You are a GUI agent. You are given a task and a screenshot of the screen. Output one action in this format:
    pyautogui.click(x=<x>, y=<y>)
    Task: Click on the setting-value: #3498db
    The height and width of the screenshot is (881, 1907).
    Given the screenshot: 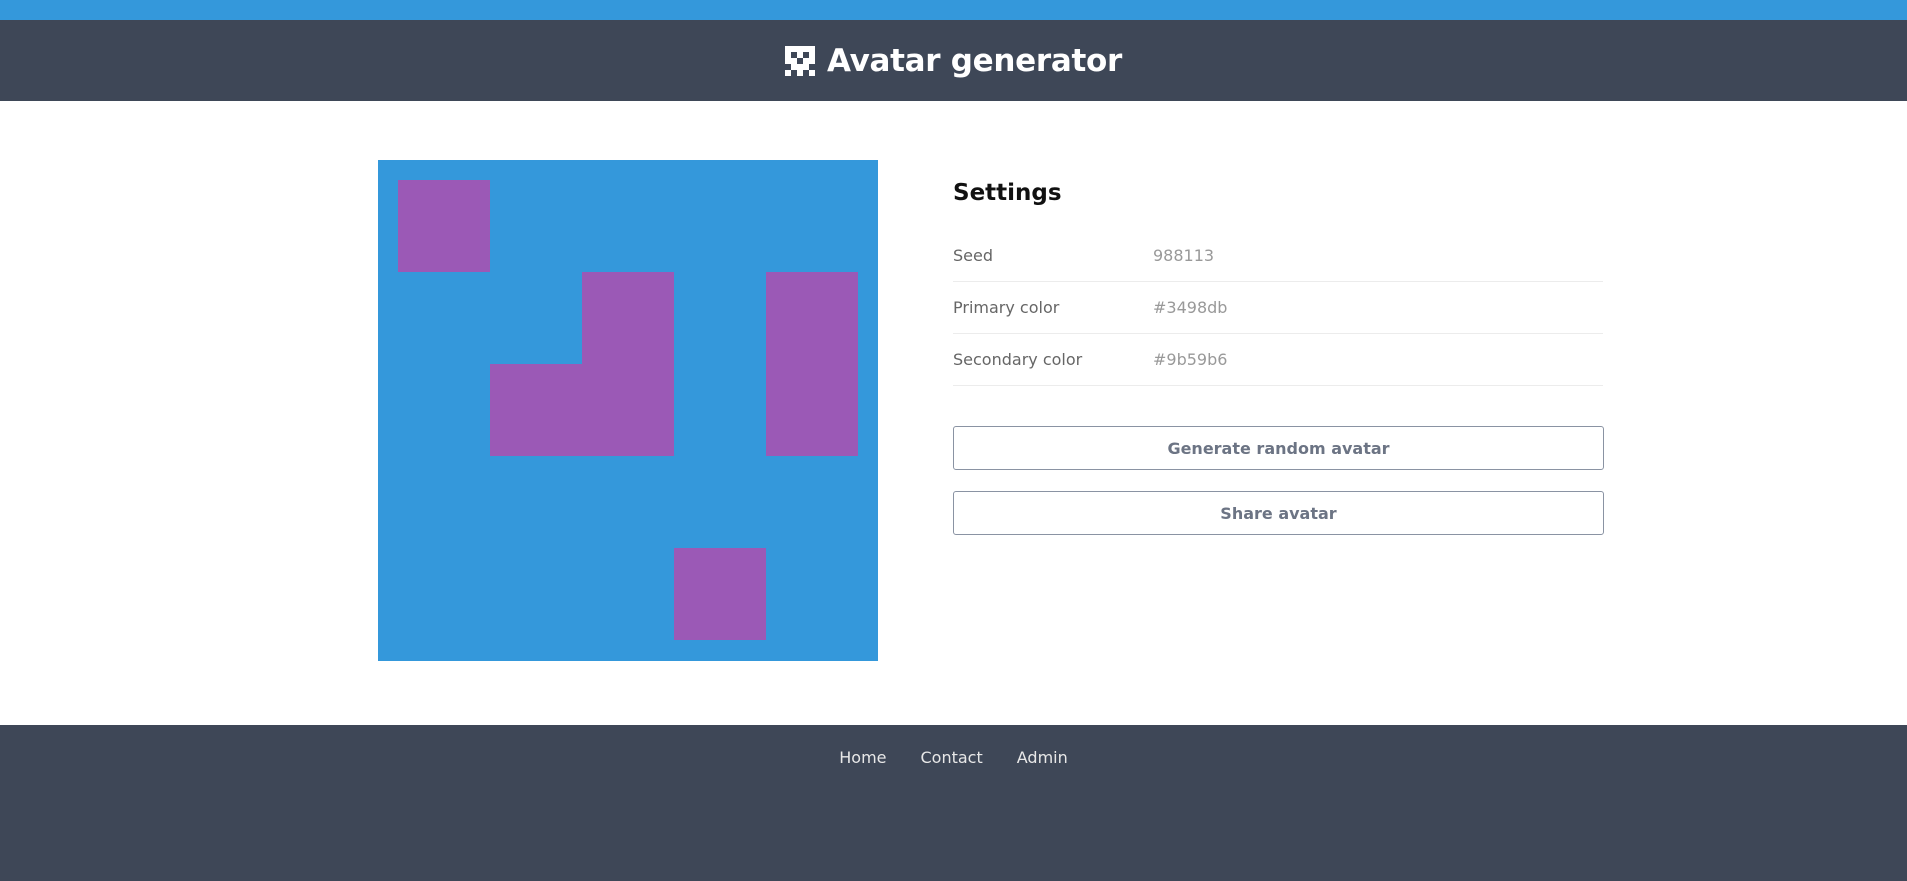 What is the action you would take?
    pyautogui.click(x=1190, y=307)
    